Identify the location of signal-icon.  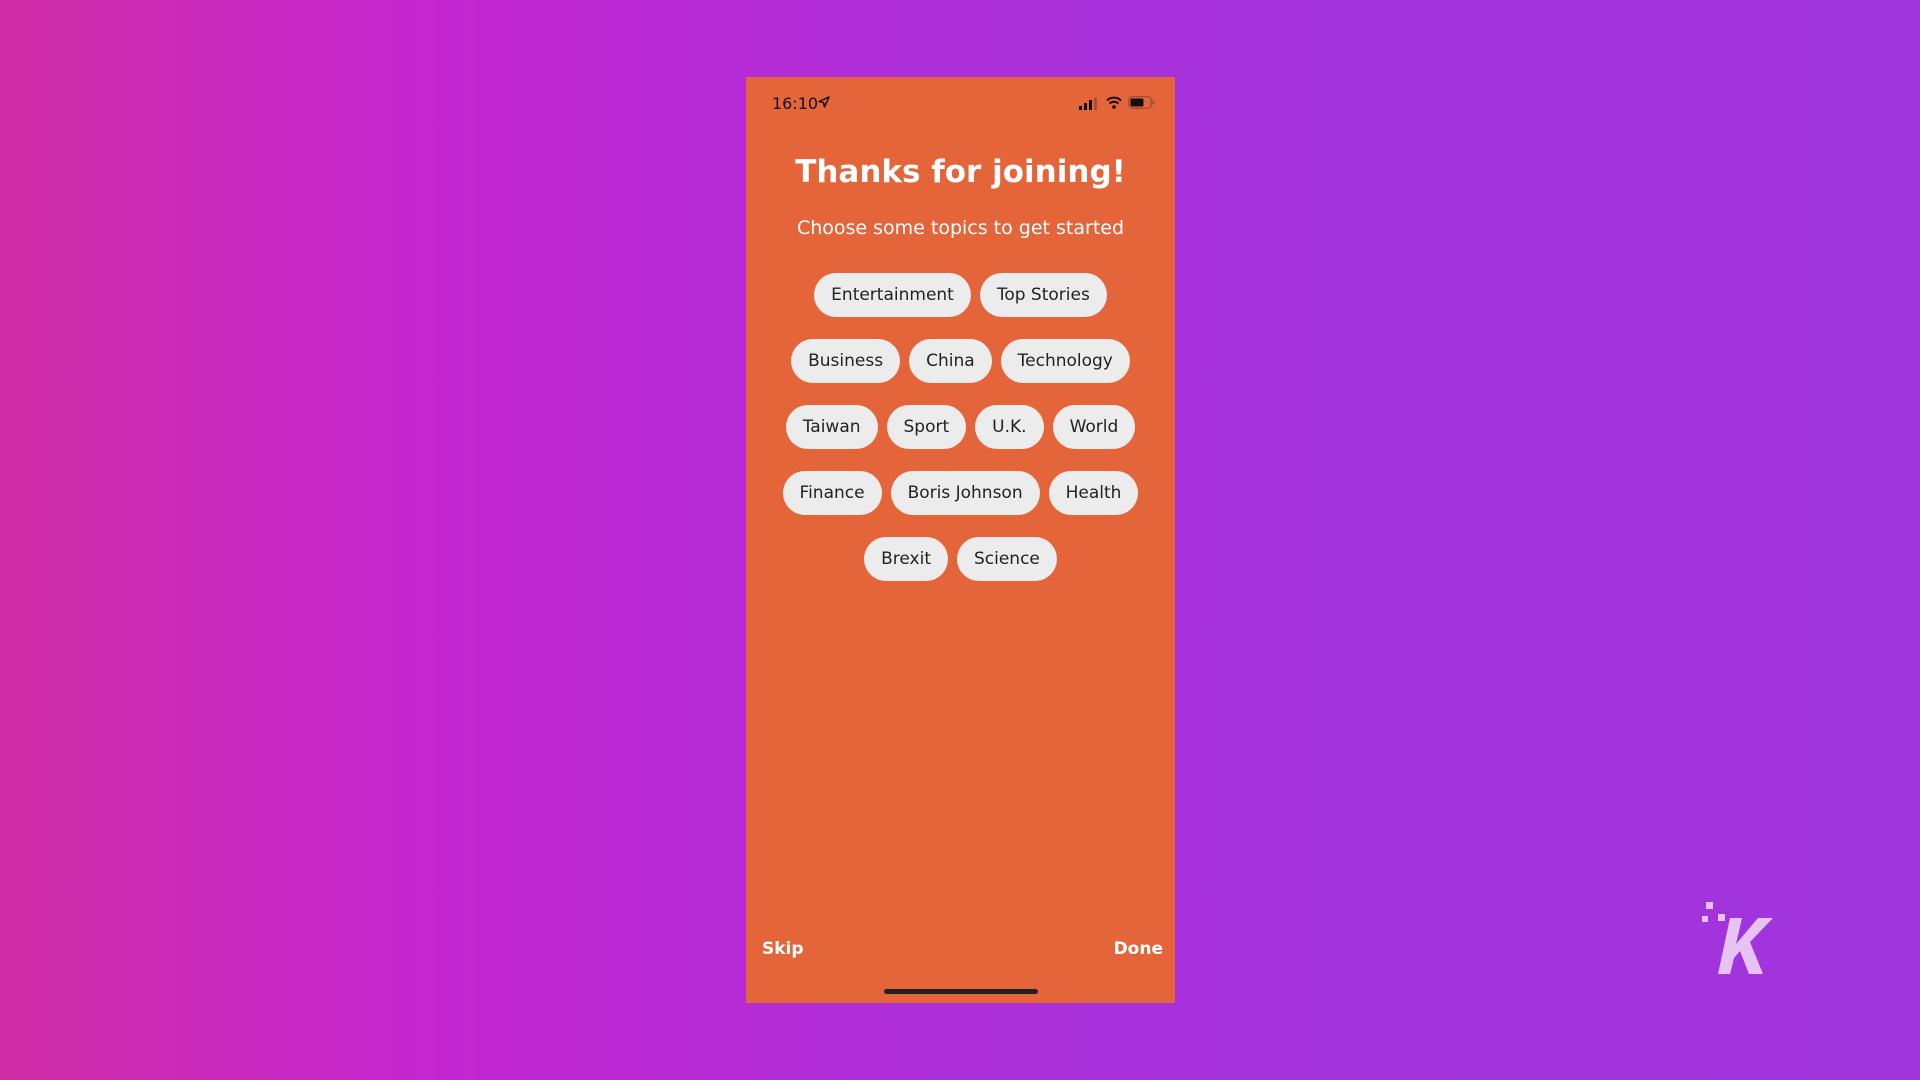
(1088, 104).